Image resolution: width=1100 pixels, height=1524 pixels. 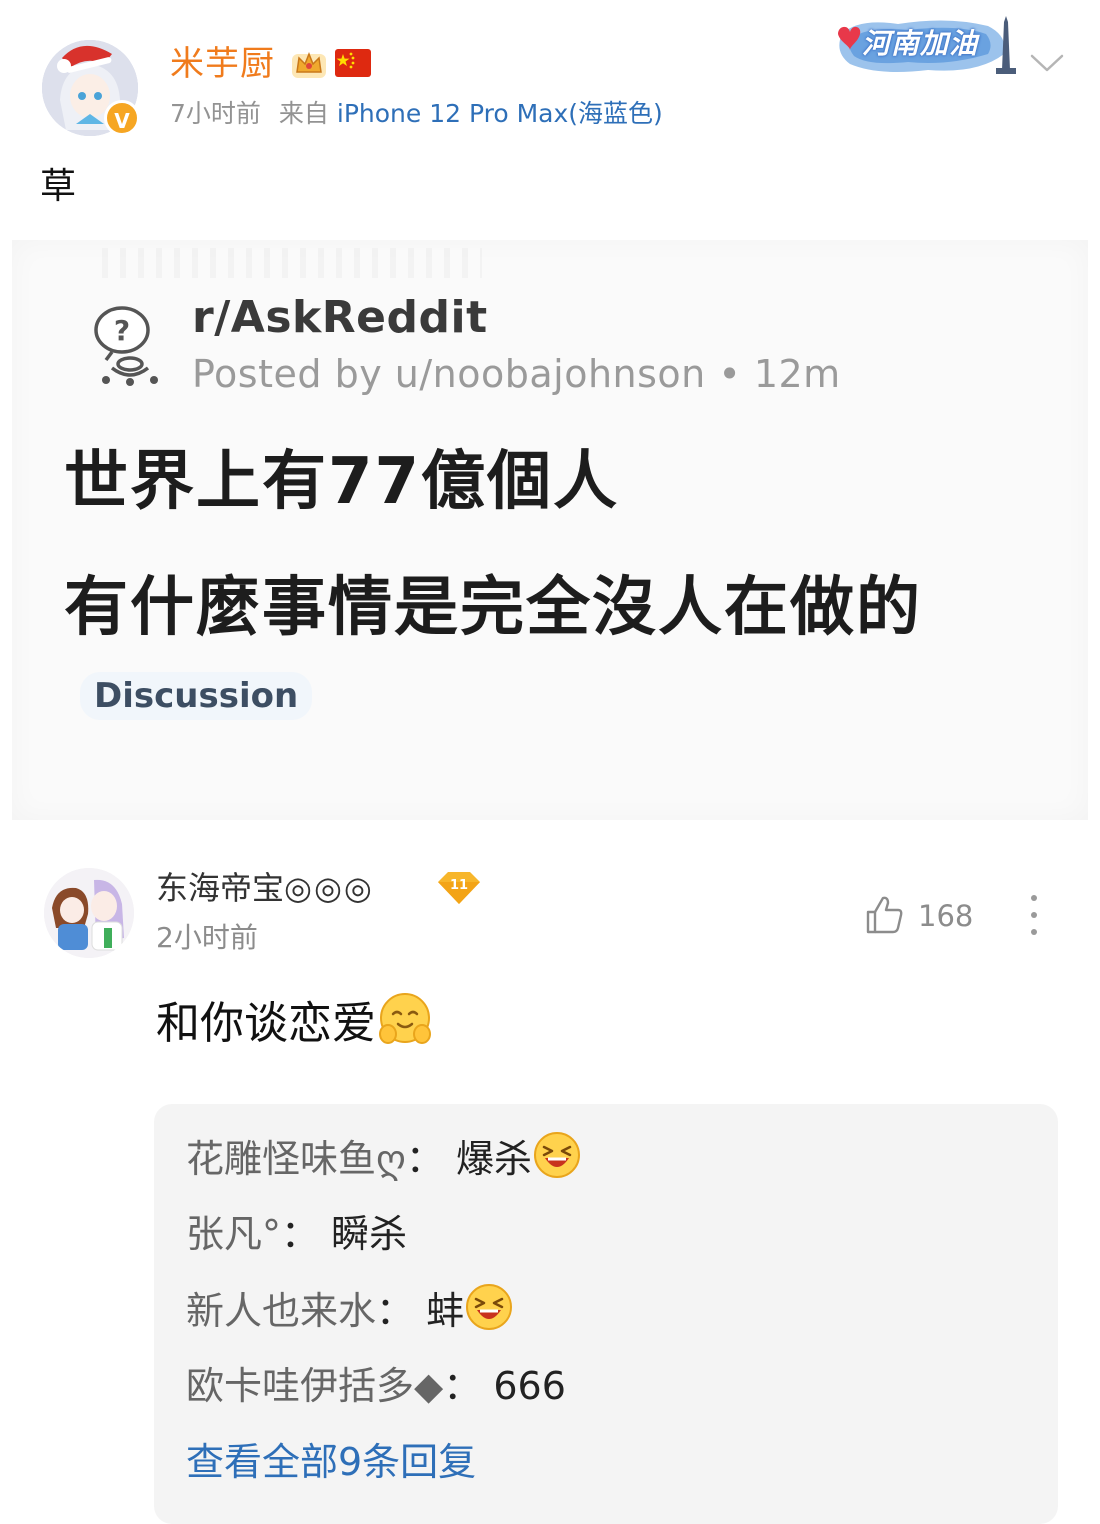 I want to click on reddit-question-snoo-icon: ?, so click(x=126, y=346).